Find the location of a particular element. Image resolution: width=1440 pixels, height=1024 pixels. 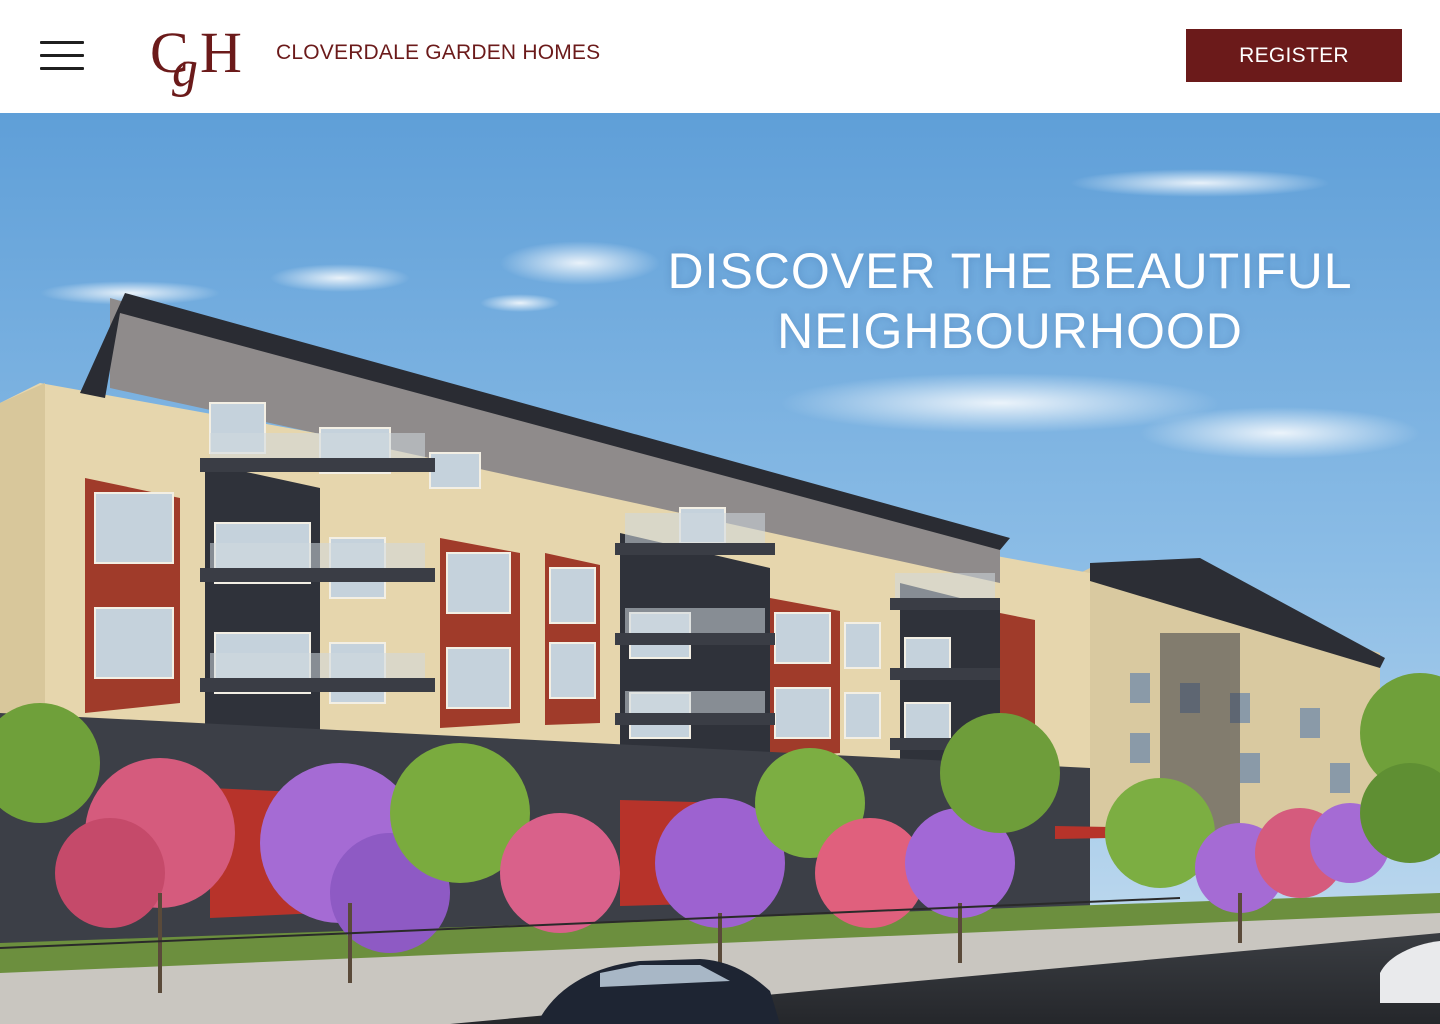

register-button: REGISTER is located at coordinates (1294, 55).